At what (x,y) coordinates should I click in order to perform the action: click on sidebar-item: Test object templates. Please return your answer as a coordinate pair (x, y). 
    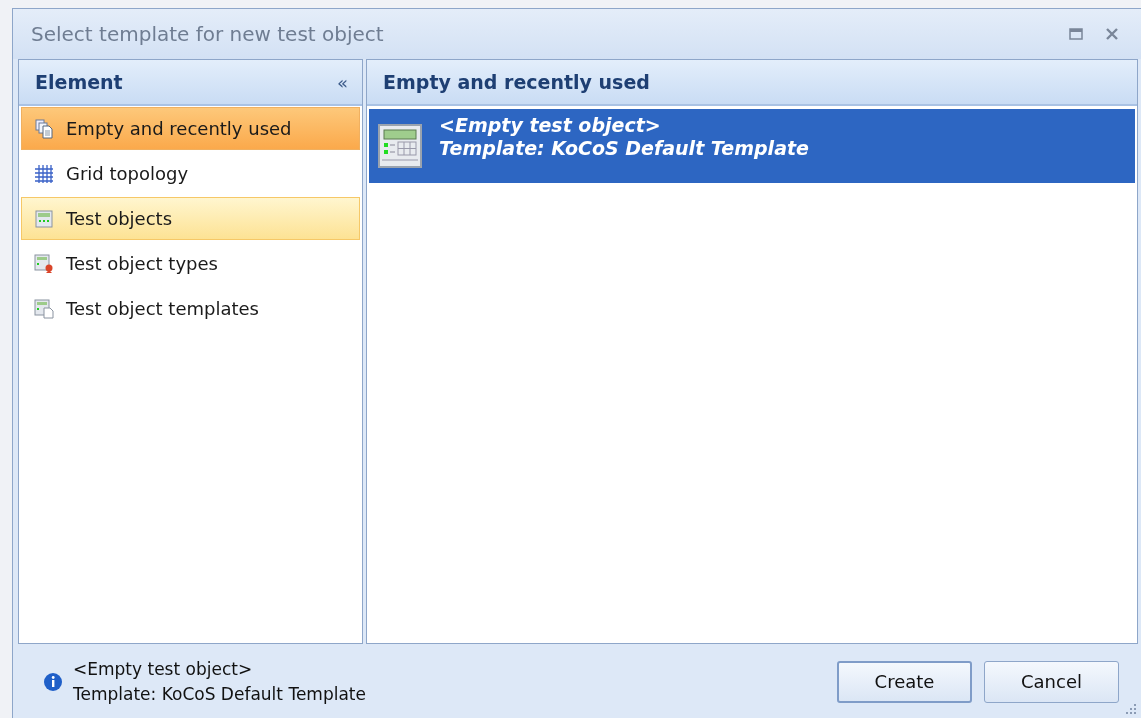
    Looking at the image, I should click on (190, 308).